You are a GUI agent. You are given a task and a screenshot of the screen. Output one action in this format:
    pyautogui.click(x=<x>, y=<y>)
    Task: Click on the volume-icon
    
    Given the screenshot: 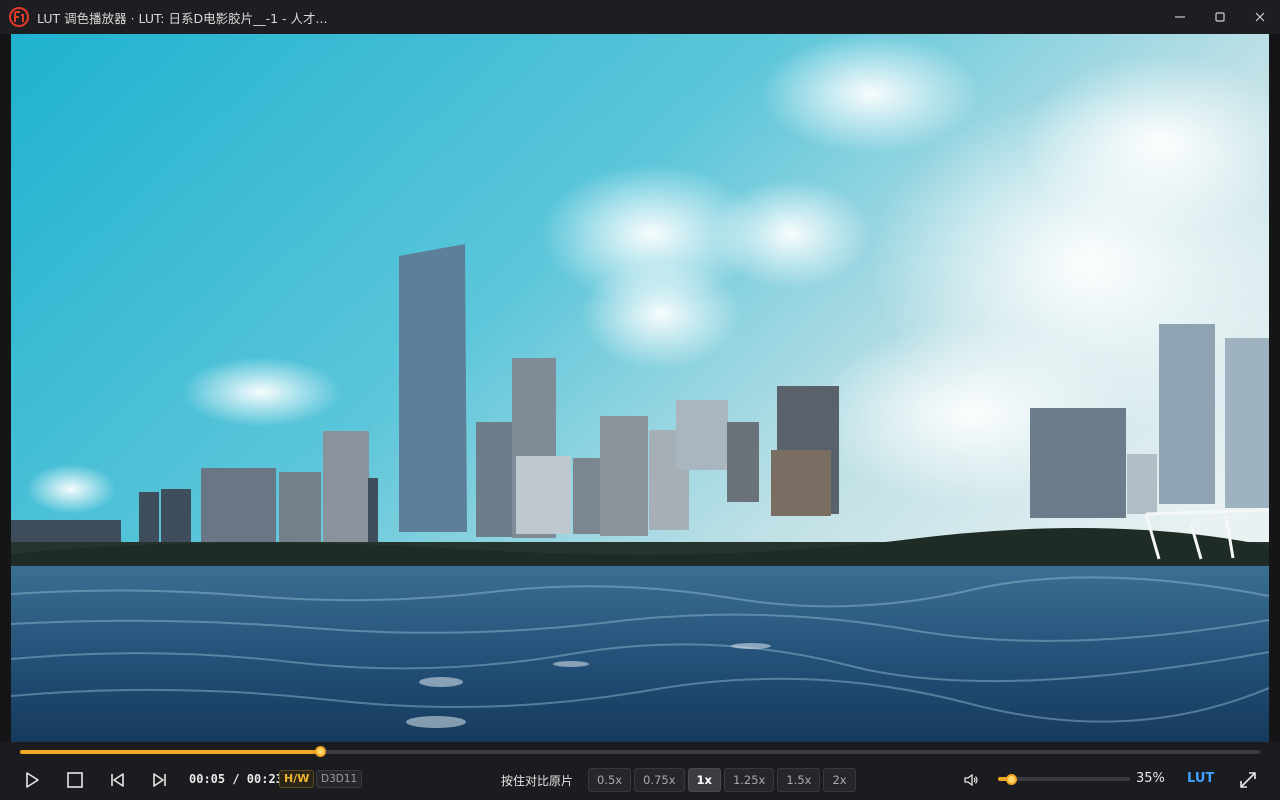 What is the action you would take?
    pyautogui.click(x=971, y=780)
    